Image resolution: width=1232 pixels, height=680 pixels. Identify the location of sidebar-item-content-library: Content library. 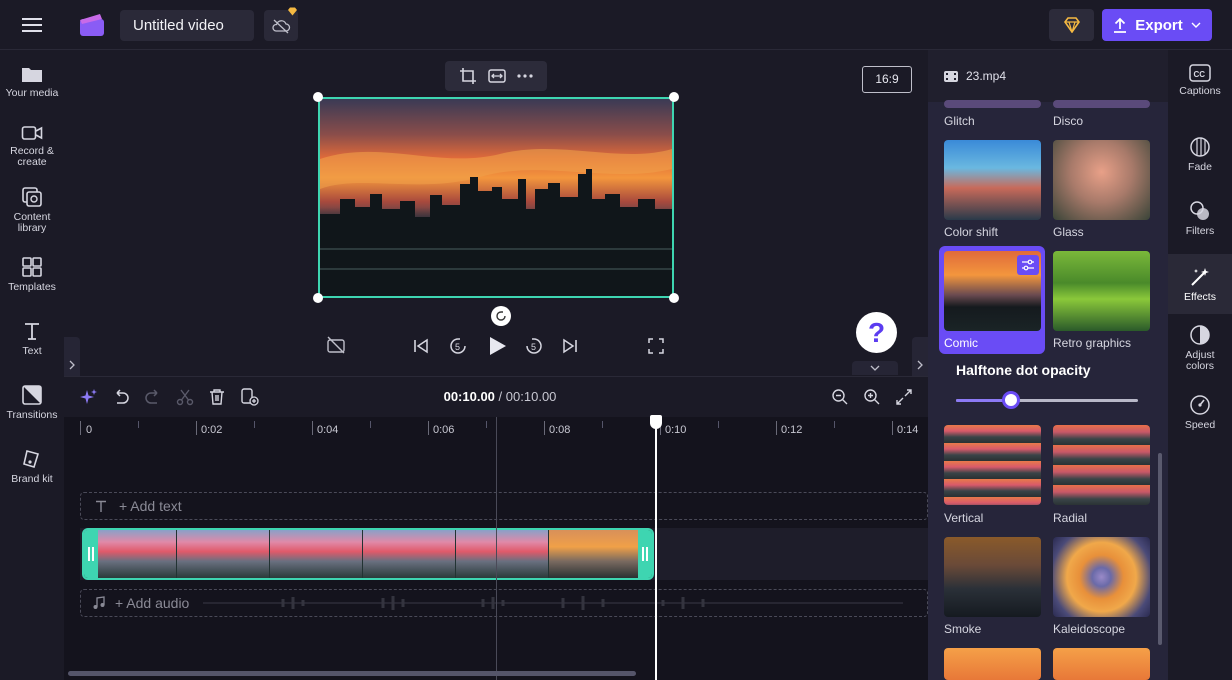
(32, 210).